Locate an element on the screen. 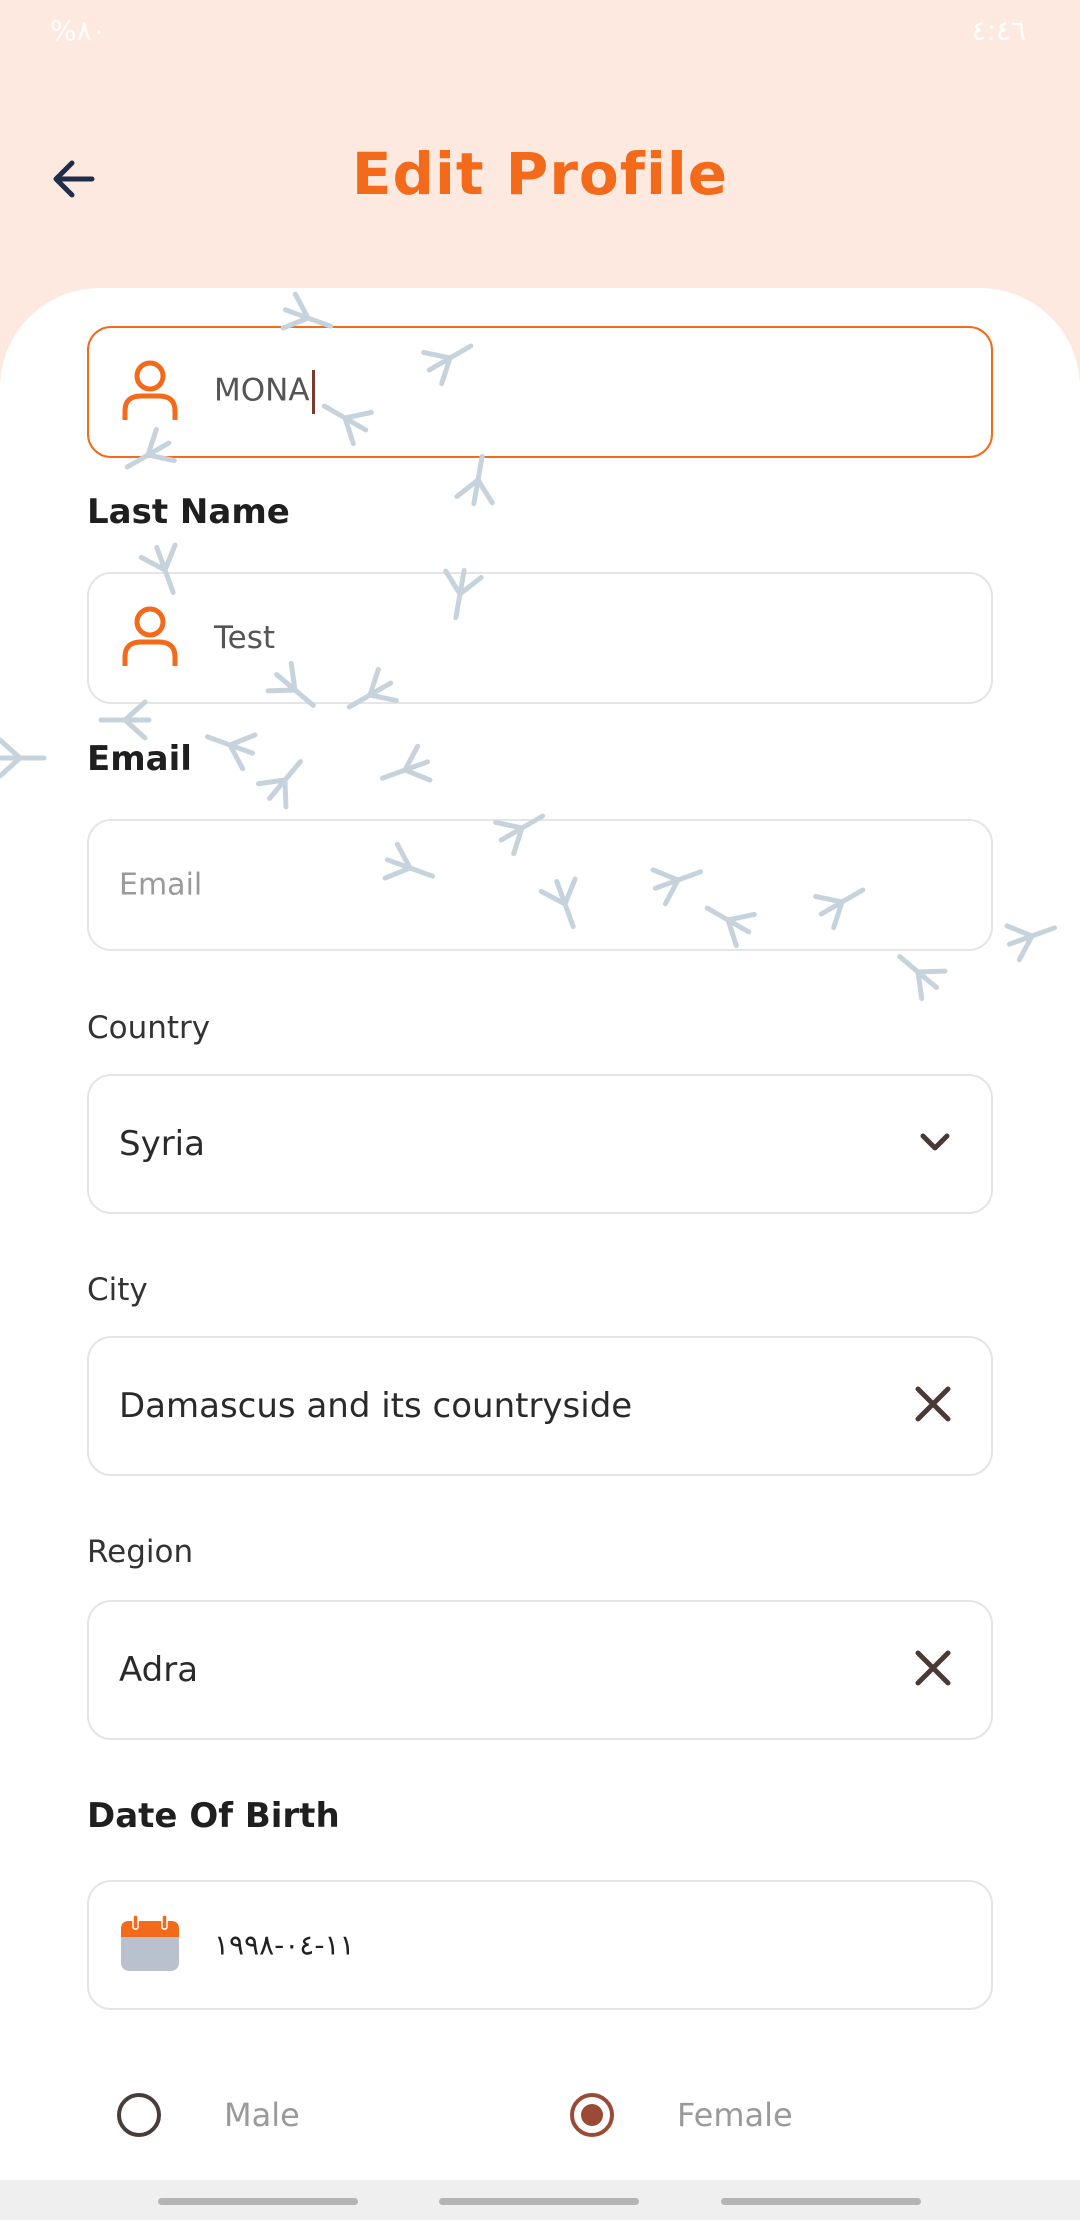 The width and height of the screenshot is (1080, 2220). female-label: Female is located at coordinates (735, 2115).